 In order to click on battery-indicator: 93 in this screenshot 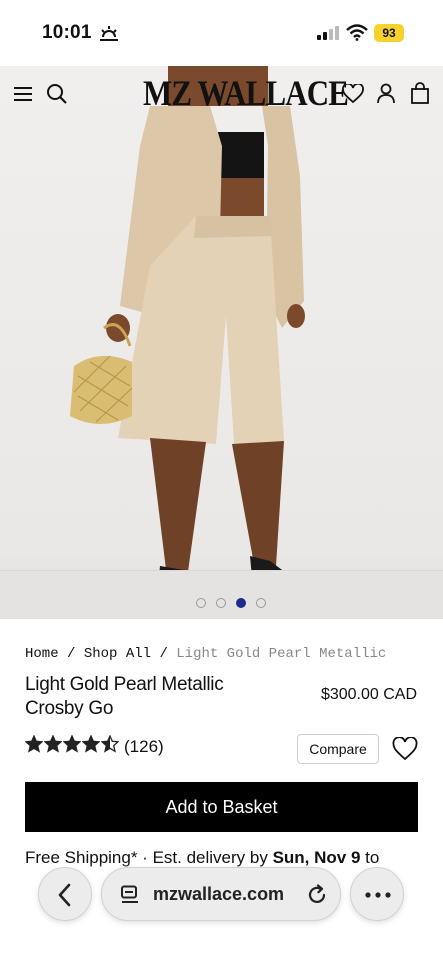, I will do `click(389, 33)`.